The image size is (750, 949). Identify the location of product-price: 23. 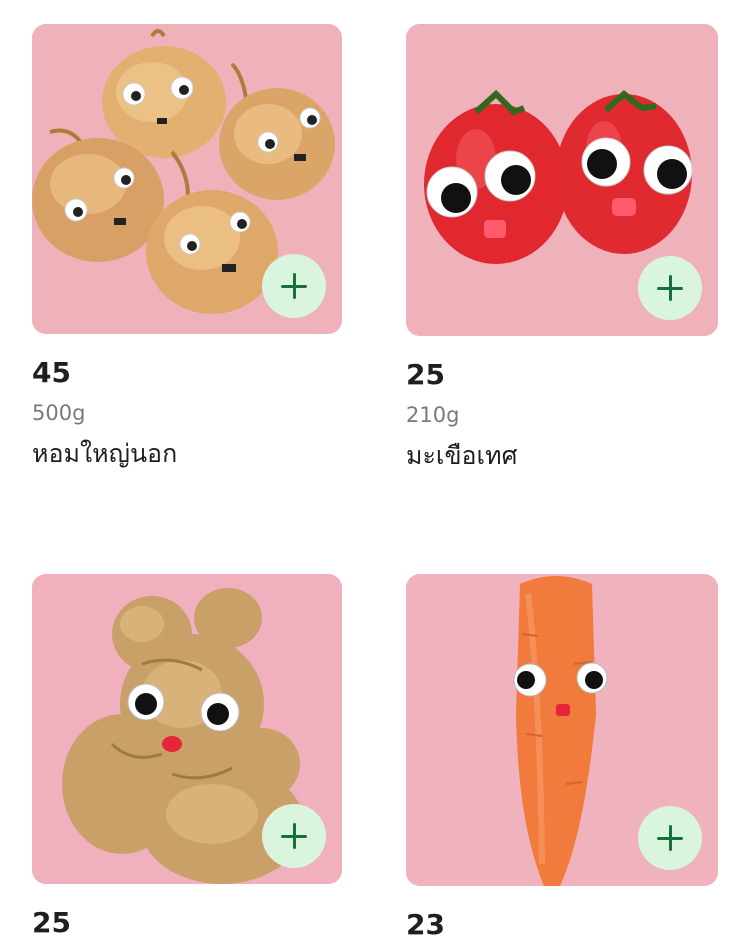
(425, 924).